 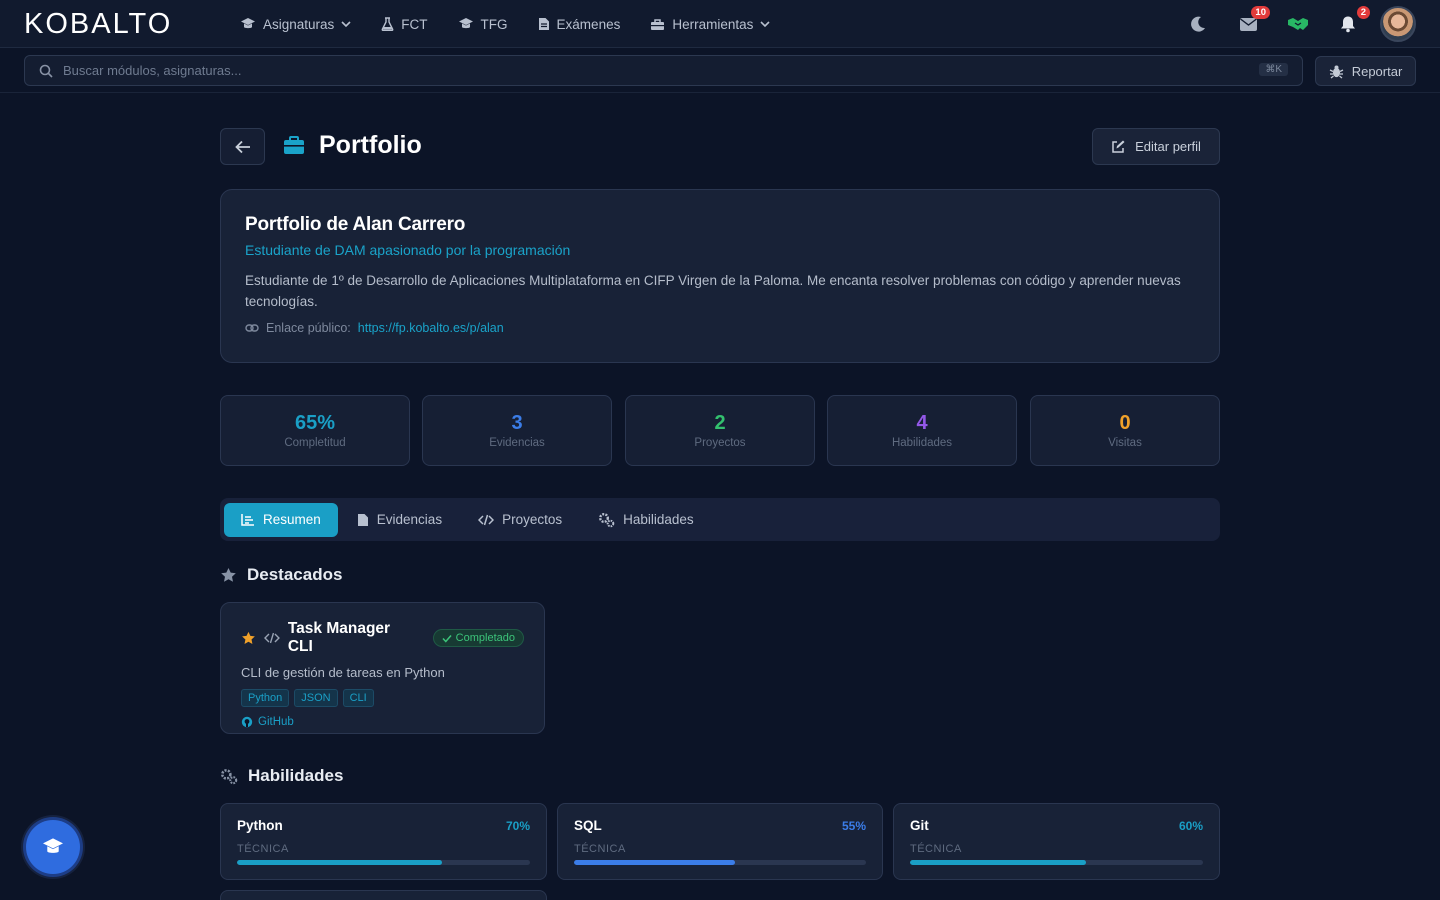 What do you see at coordinates (294, 145) in the screenshot?
I see `briefcase-icon` at bounding box center [294, 145].